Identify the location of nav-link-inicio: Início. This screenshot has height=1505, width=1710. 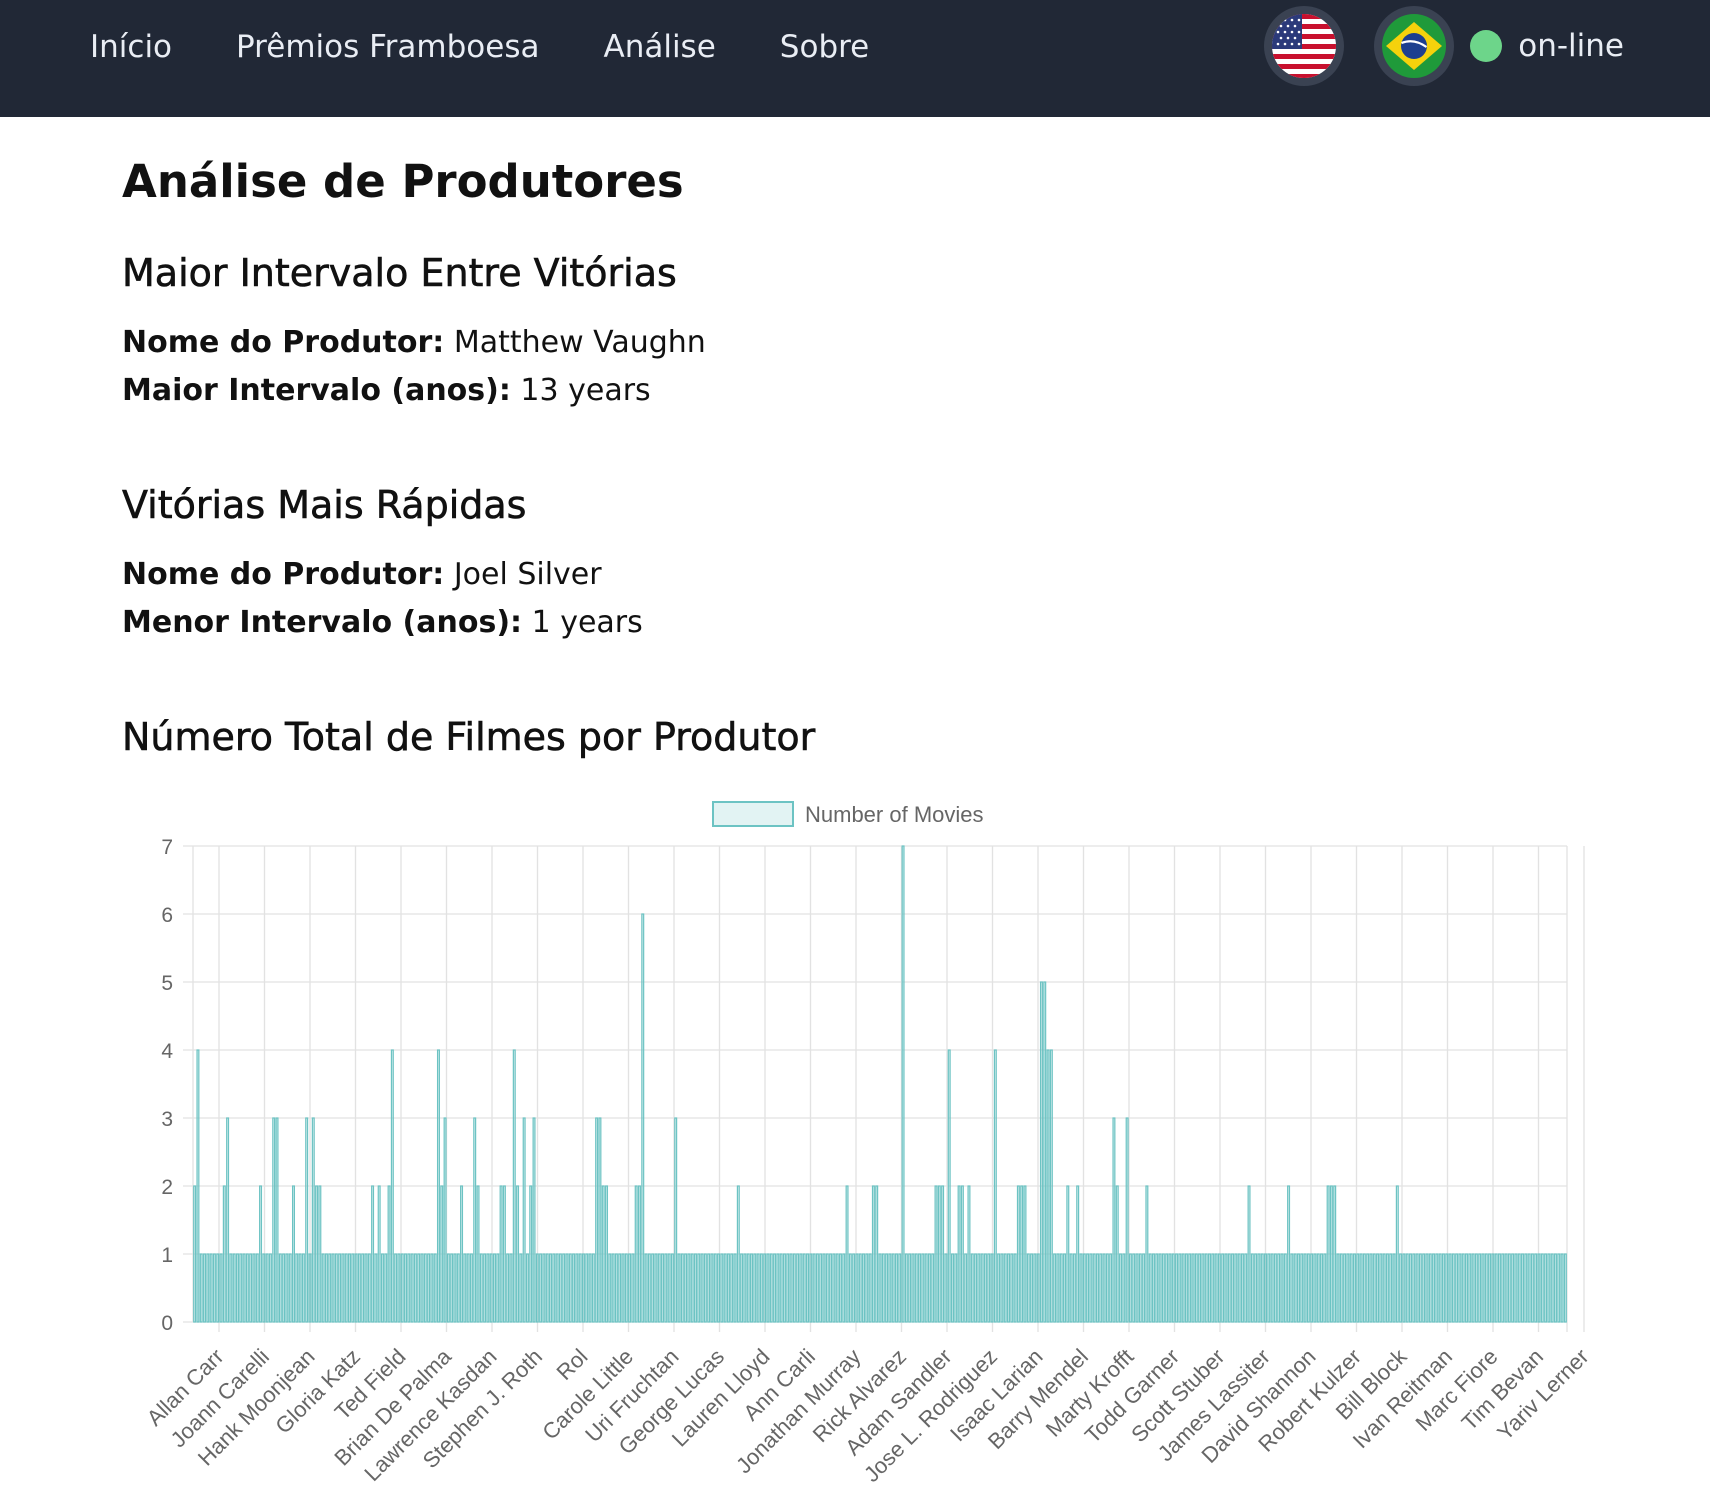
(131, 47).